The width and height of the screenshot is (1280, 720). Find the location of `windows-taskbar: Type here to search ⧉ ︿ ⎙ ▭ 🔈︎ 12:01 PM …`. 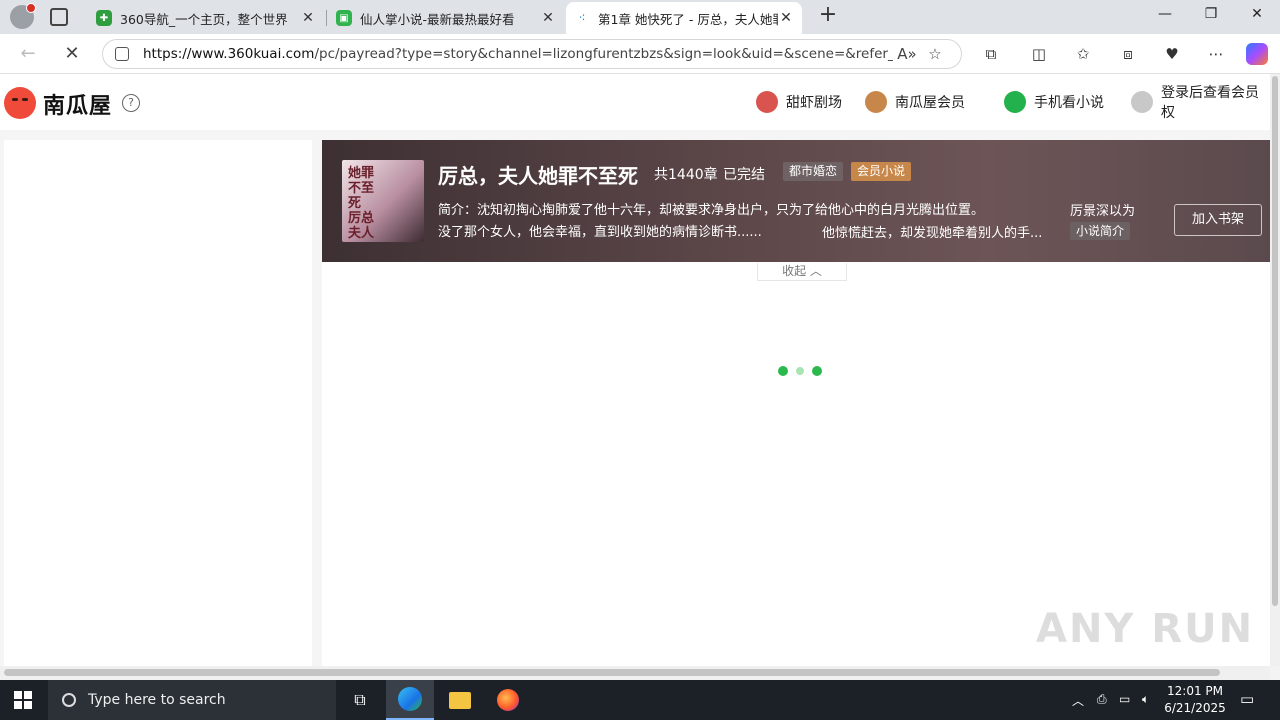

windows-taskbar: Type here to search ⧉ ︿ ⎙ ▭ 🔈︎ 12:01 PM … is located at coordinates (640, 700).